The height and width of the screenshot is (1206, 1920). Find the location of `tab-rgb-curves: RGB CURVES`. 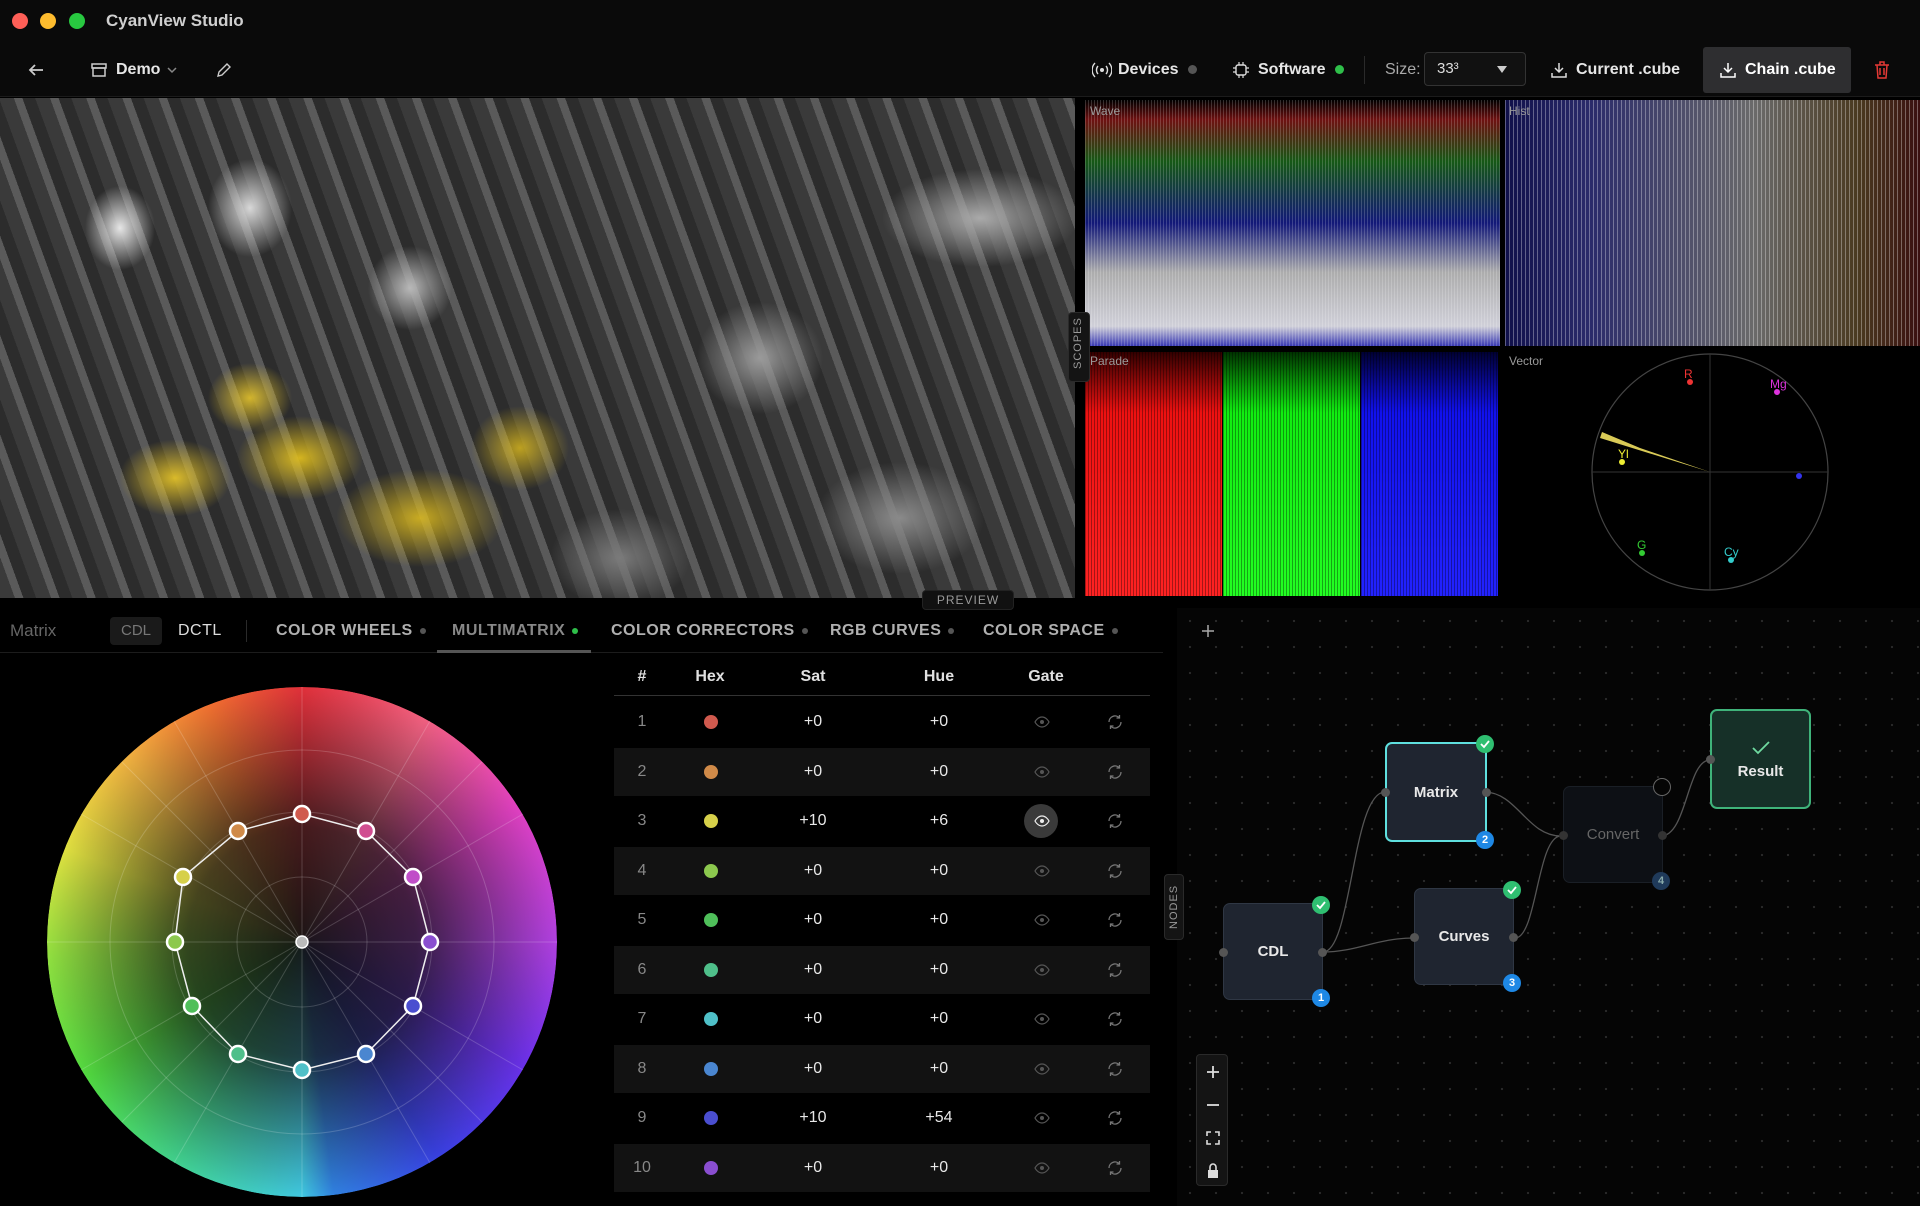

tab-rgb-curves: RGB CURVES is located at coordinates (892, 630).